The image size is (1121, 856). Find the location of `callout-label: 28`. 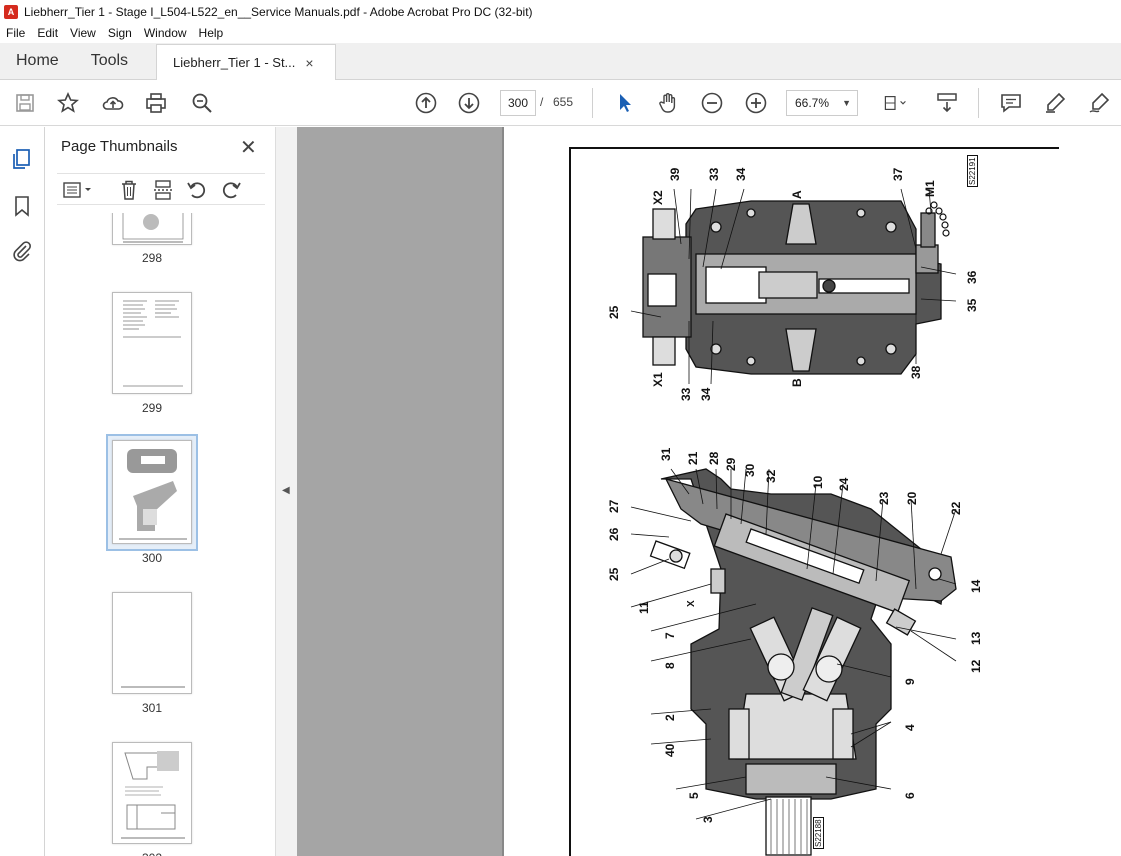

callout-label: 28 is located at coordinates (714, 458).